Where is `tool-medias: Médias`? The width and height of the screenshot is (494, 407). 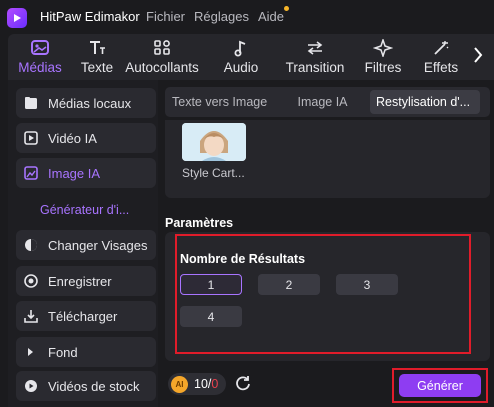
tool-medias: Médias is located at coordinates (40, 57).